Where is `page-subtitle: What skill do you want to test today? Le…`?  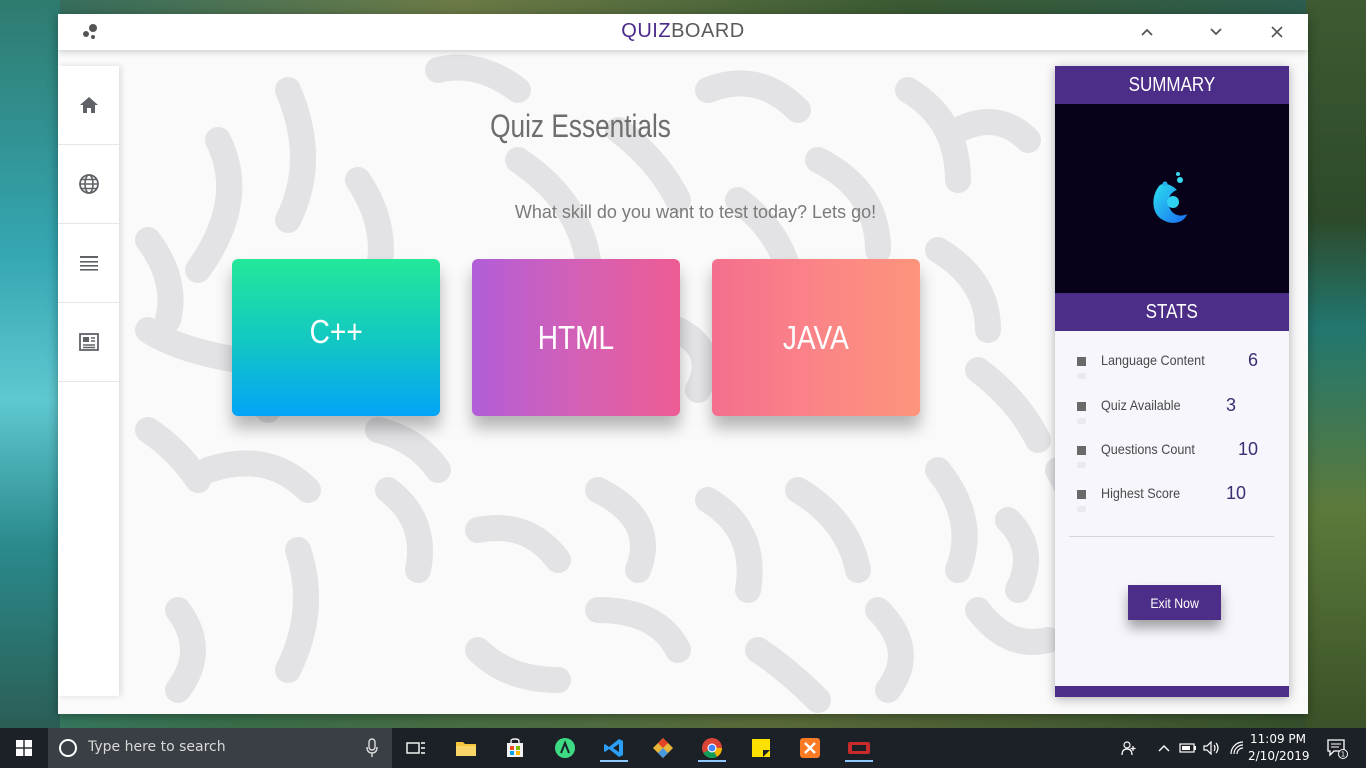 page-subtitle: What skill do you want to test today? Le… is located at coordinates (695, 212).